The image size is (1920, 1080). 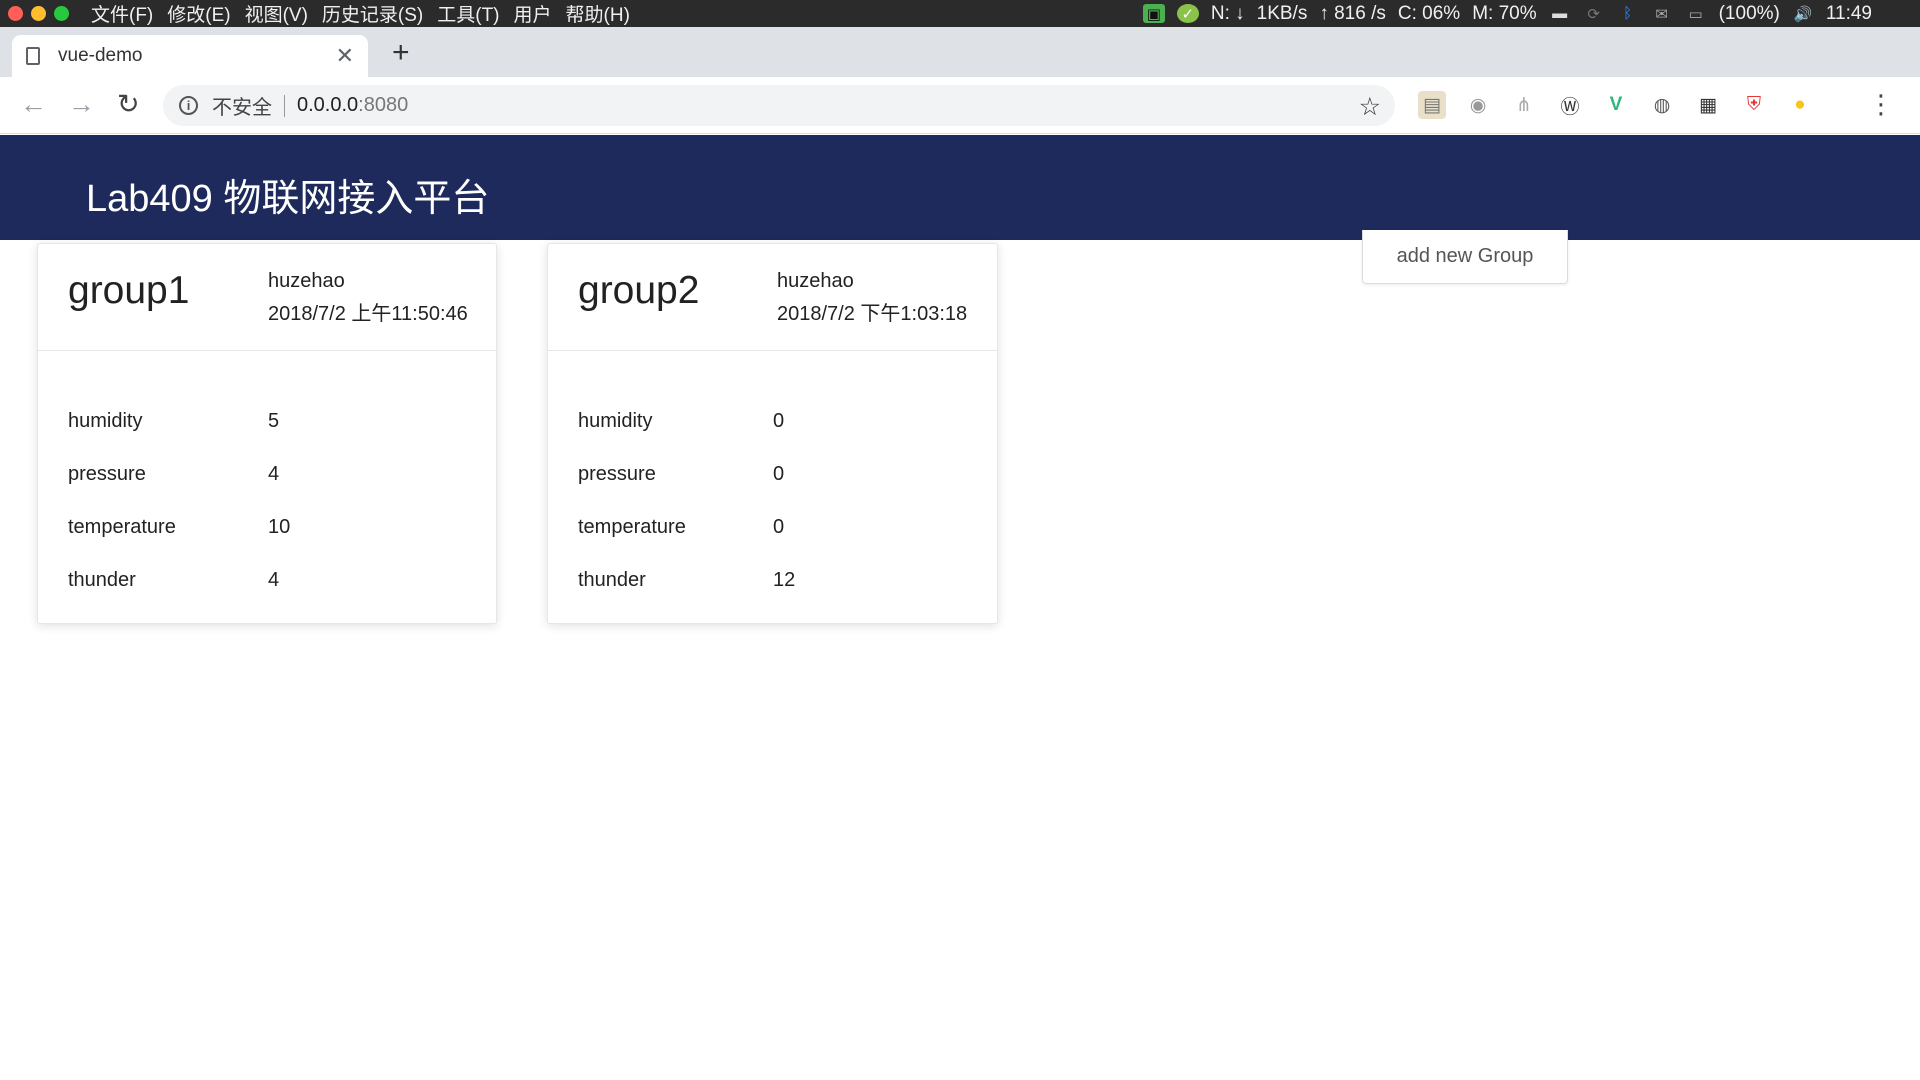 I want to click on bluetooth-icon: ᛒ, so click(x=1628, y=13).